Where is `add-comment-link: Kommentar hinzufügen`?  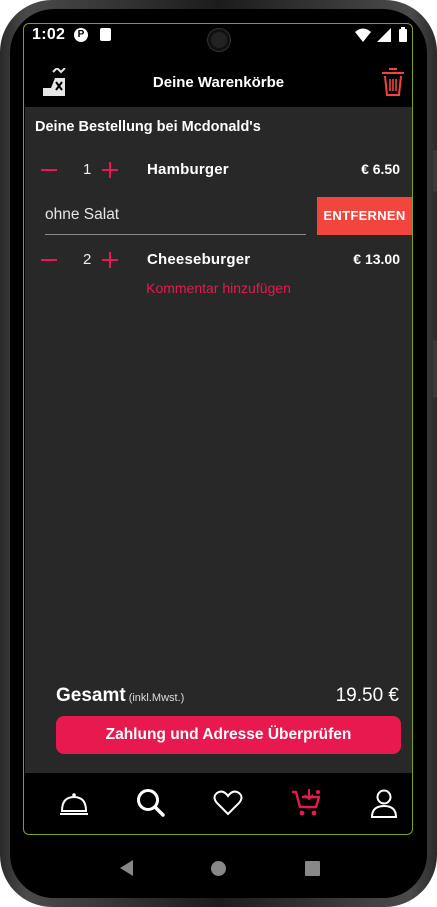 add-comment-link: Kommentar hinzufügen is located at coordinates (218, 288).